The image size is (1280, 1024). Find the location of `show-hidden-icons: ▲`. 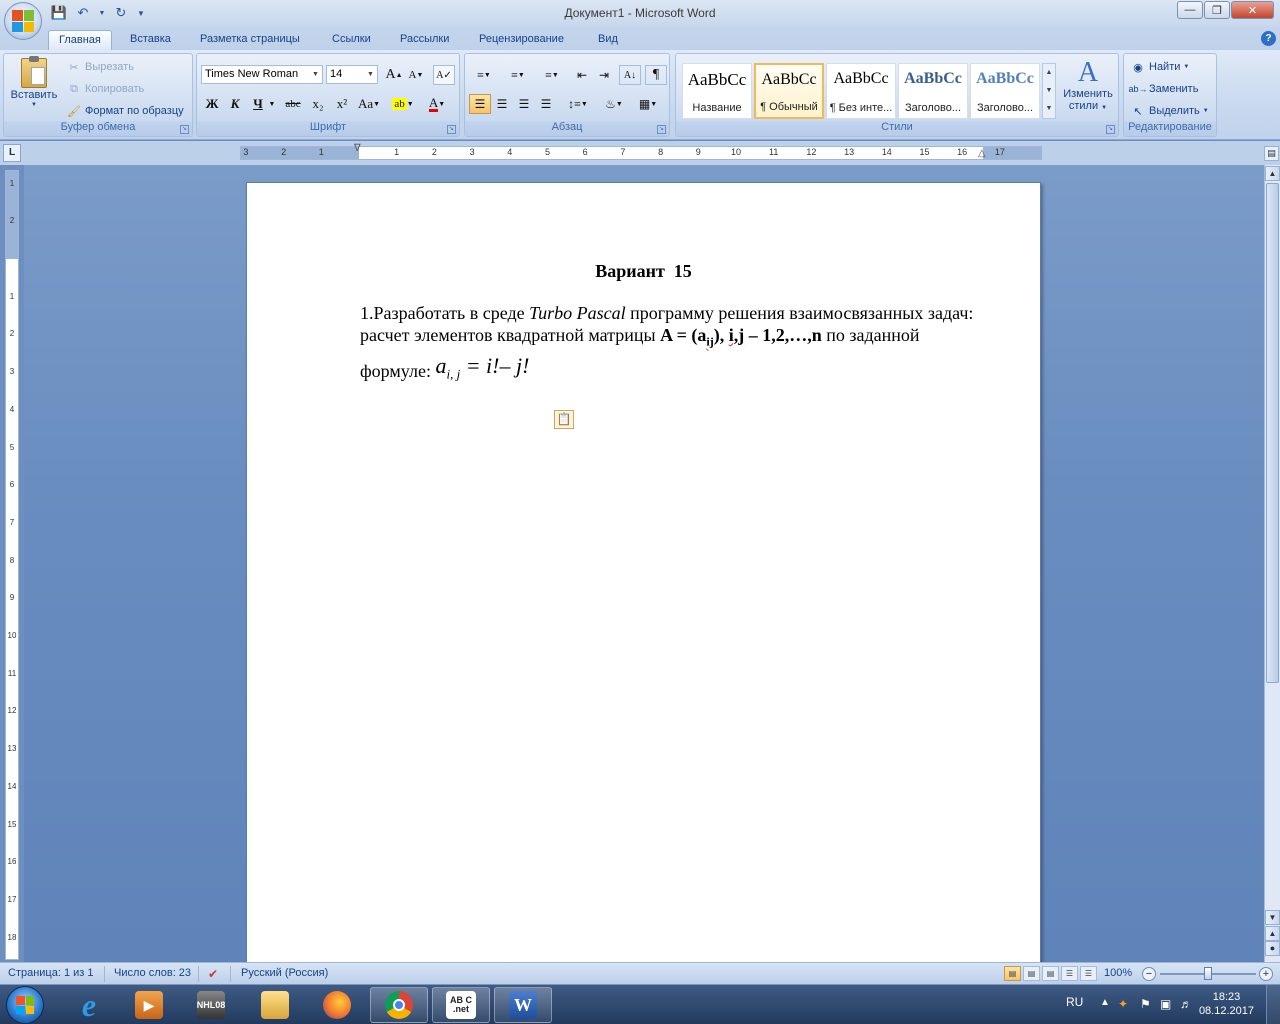

show-hidden-icons: ▲ is located at coordinates (1105, 1002).